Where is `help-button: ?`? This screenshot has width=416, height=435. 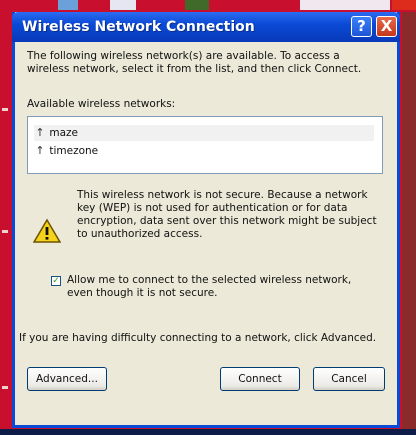
help-button: ? is located at coordinates (361, 26).